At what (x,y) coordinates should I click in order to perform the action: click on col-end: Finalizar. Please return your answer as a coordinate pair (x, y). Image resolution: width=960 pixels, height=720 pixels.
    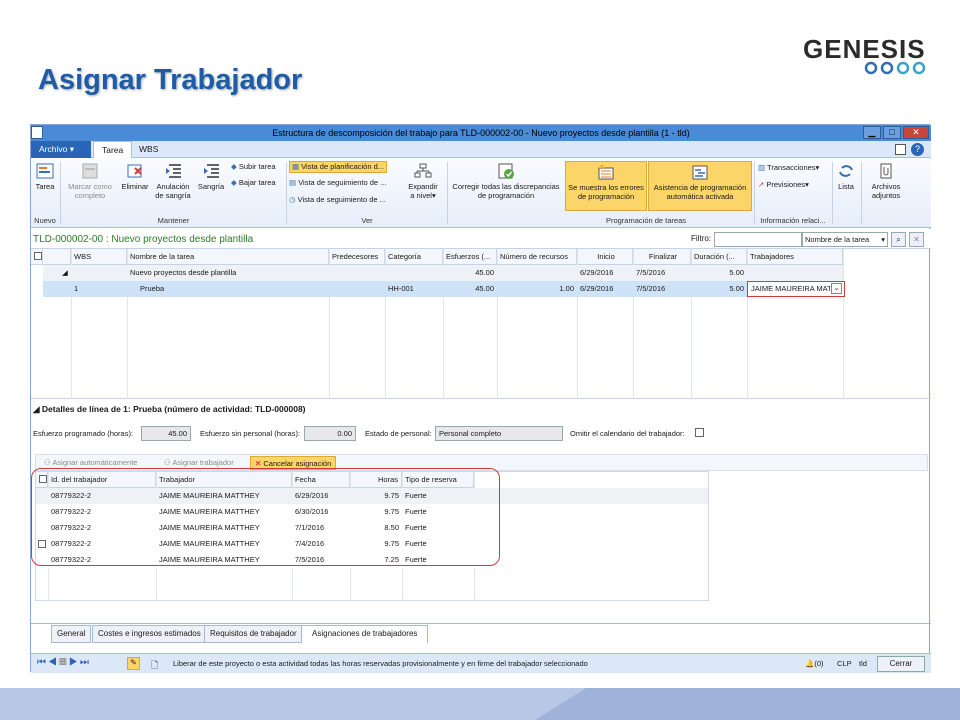
    Looking at the image, I should click on (662, 257).